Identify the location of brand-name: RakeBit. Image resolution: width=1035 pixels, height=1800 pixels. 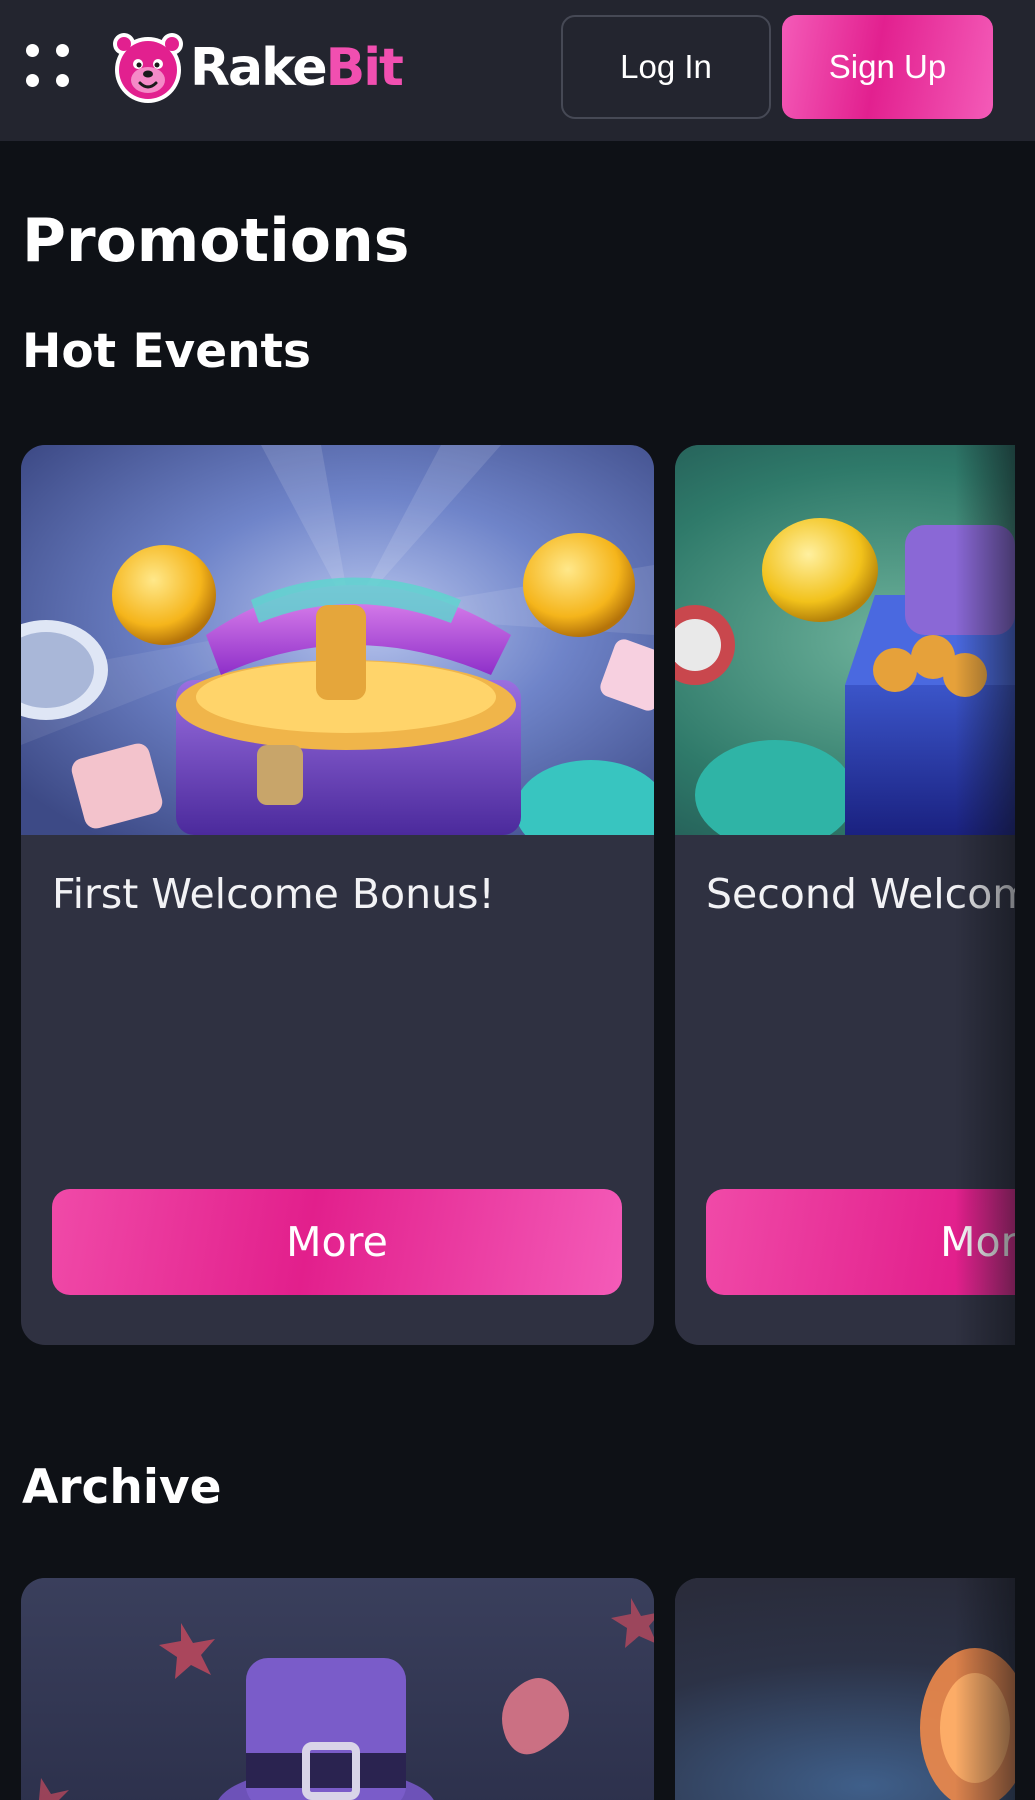
(297, 68).